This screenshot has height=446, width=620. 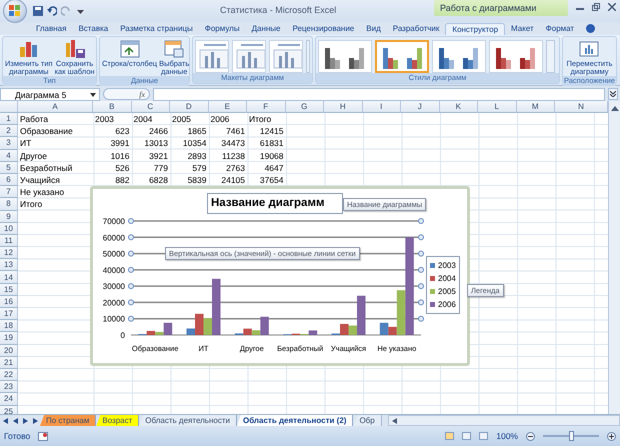 What do you see at coordinates (614, 257) in the screenshot?
I see `vertical-scrollbar` at bounding box center [614, 257].